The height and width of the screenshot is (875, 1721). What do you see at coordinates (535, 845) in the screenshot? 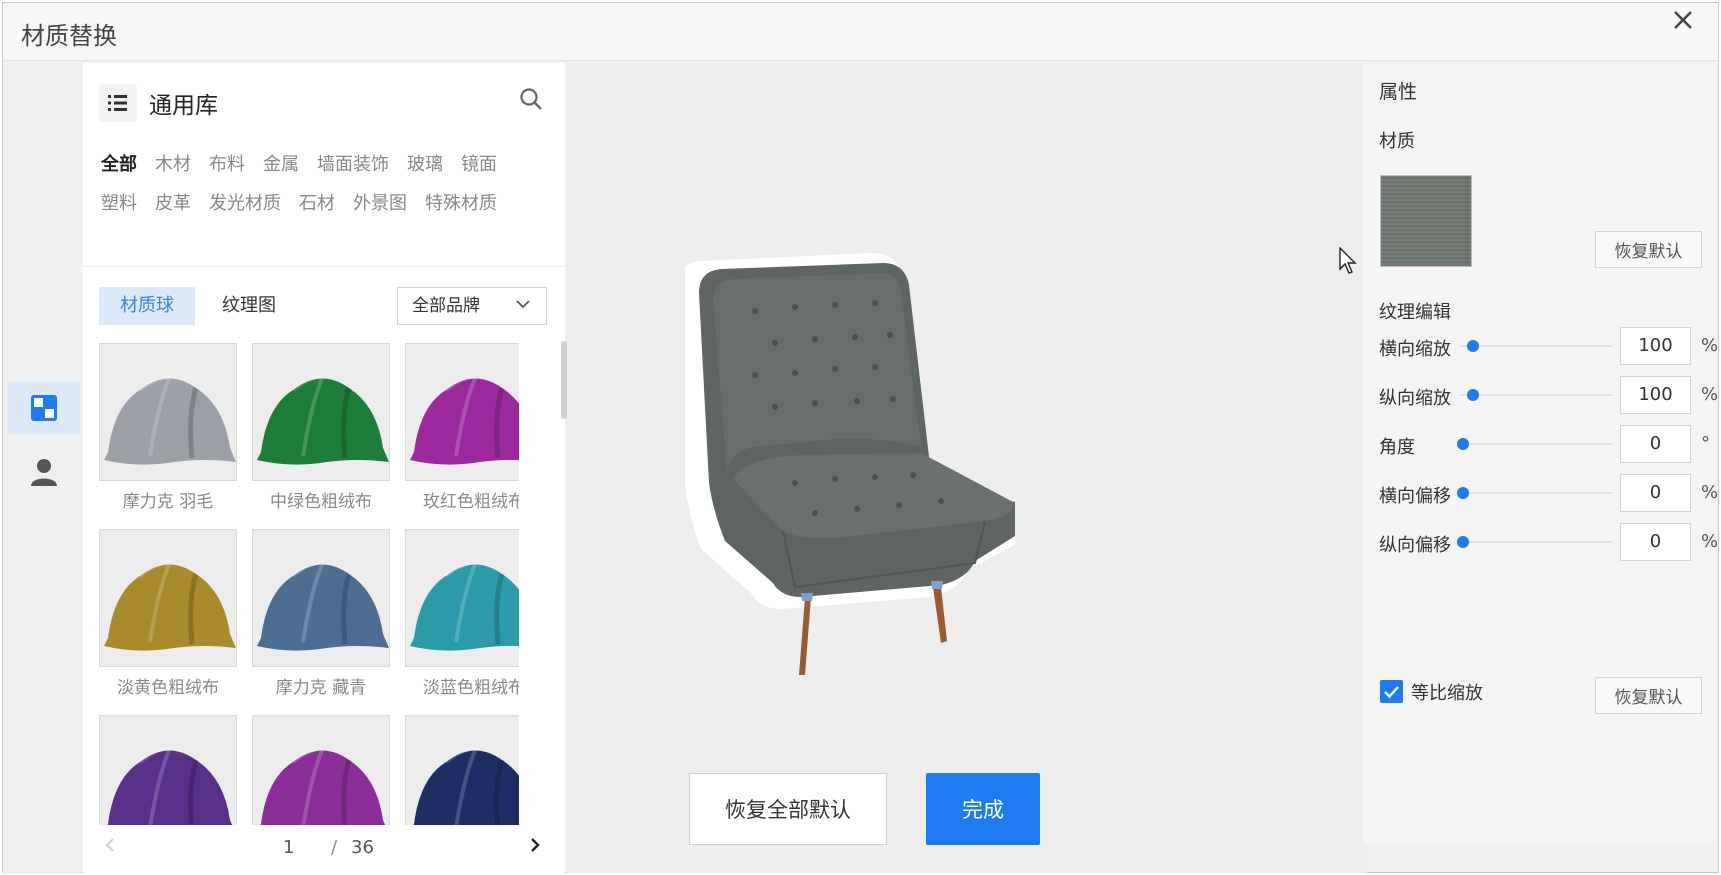
I see `chevron-right-icon` at bounding box center [535, 845].